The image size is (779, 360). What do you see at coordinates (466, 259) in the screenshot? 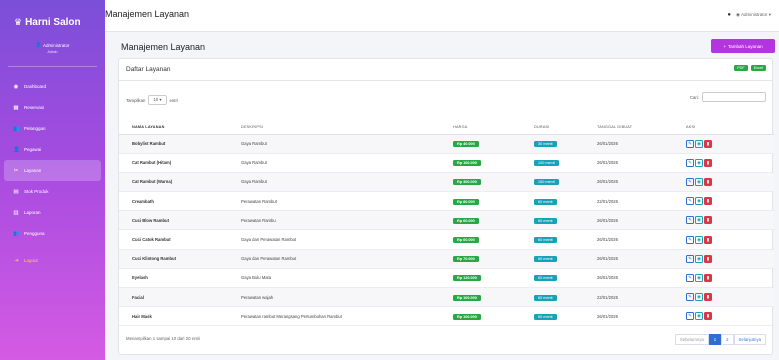
I see `price-badge: Rp 70.000` at bounding box center [466, 259].